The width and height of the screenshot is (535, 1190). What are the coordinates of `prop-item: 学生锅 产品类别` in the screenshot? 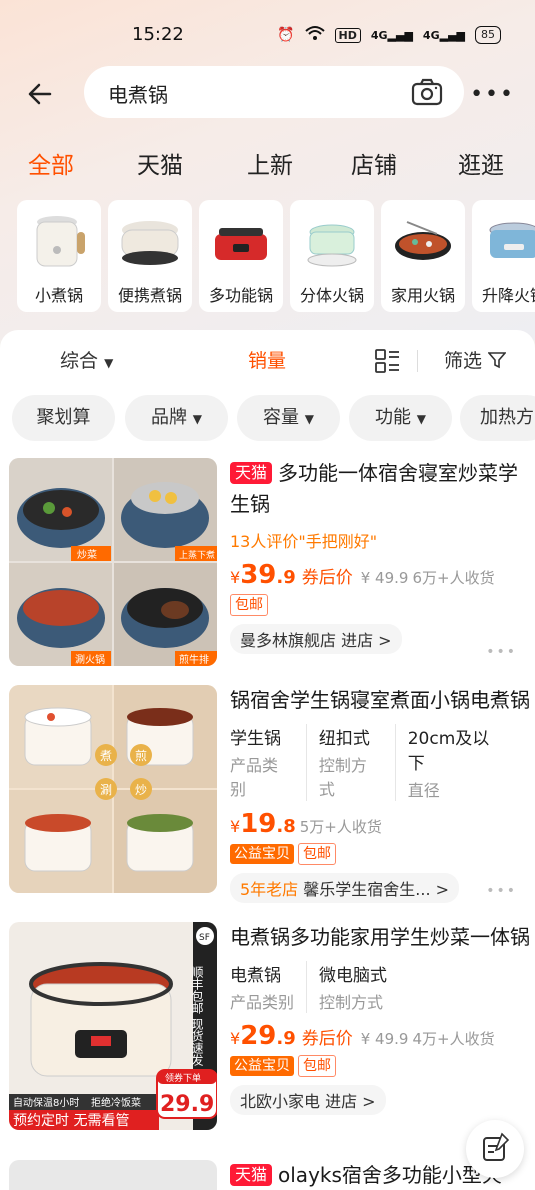 It's located at (268, 762).